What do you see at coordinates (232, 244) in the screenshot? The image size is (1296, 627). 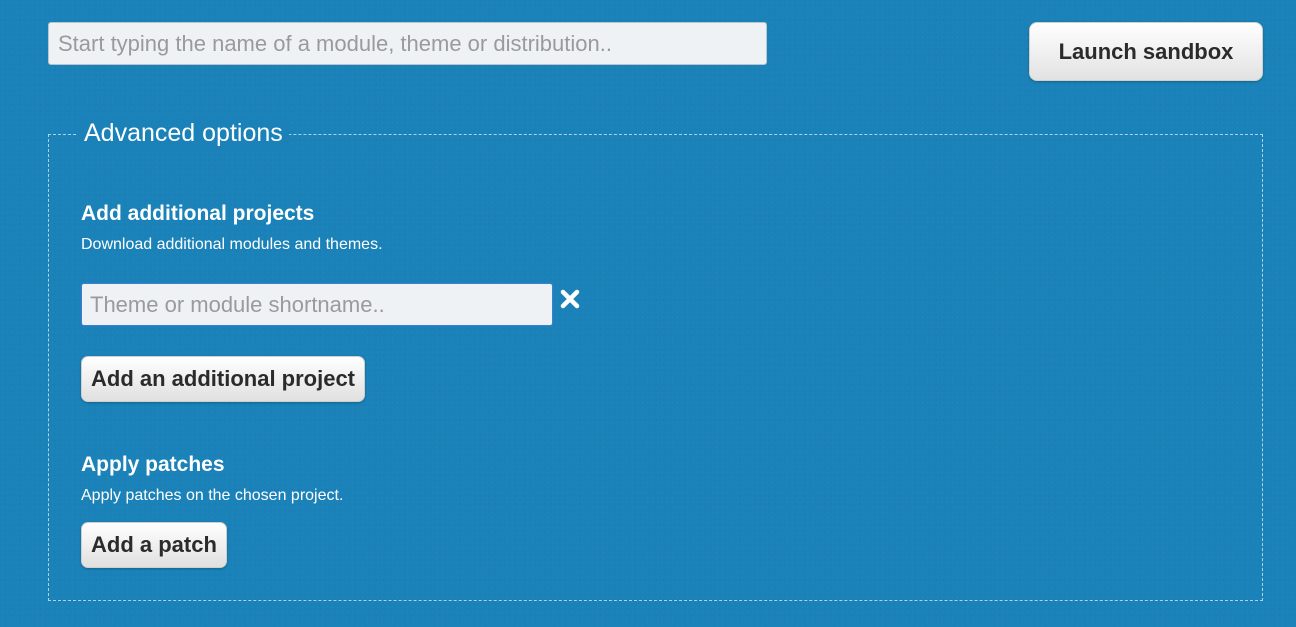 I see `additional-projects-description: Download additional modules and themes.` at bounding box center [232, 244].